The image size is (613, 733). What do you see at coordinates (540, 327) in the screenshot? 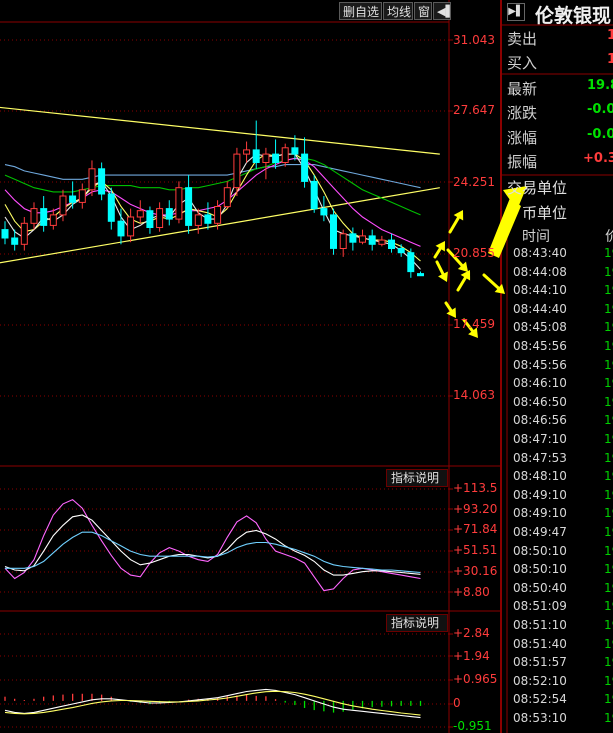
I see `tick-time: 08:45:08` at bounding box center [540, 327].